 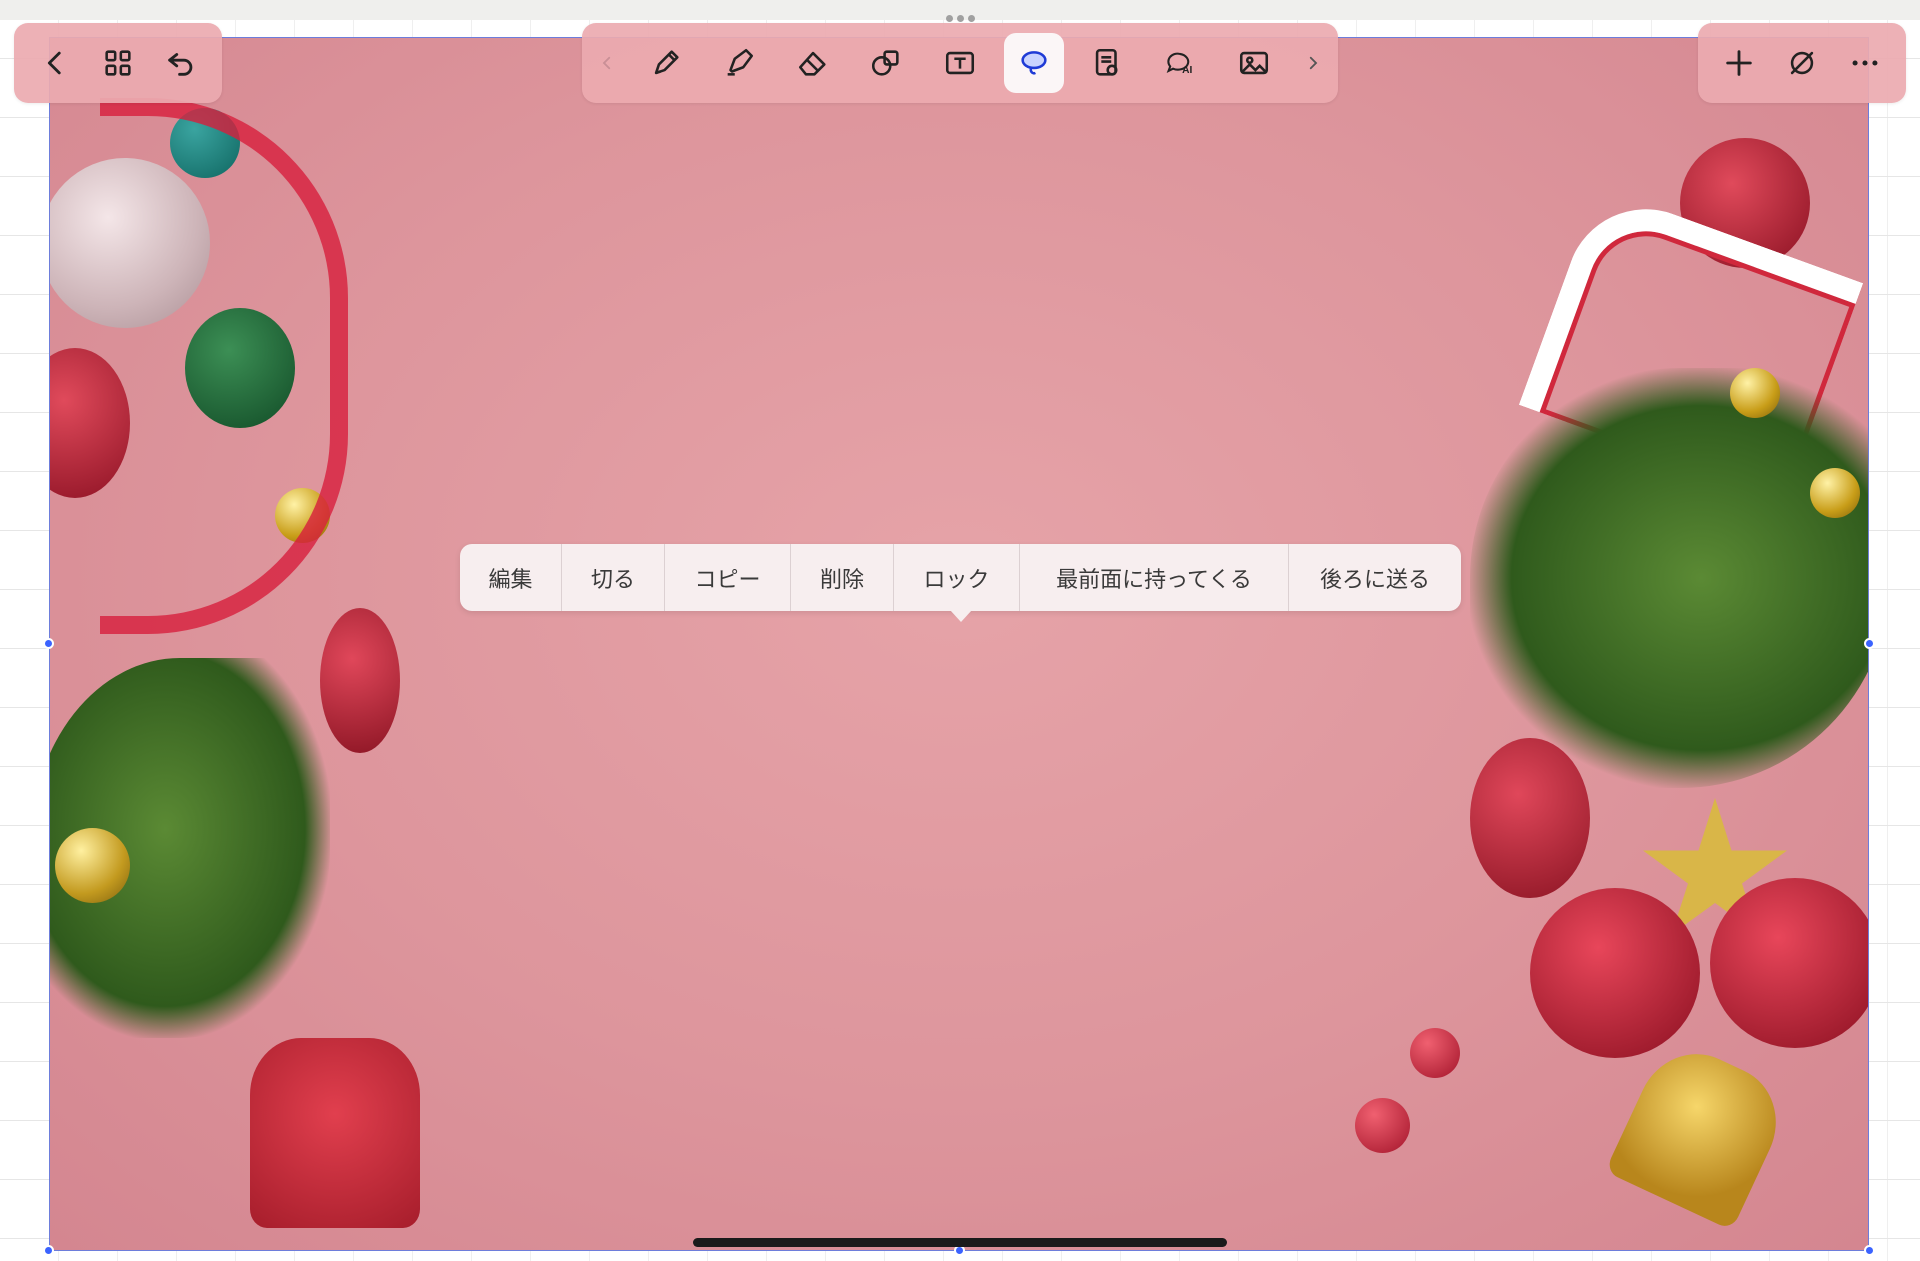 I want to click on eraser-tool-button, so click(x=813, y=63).